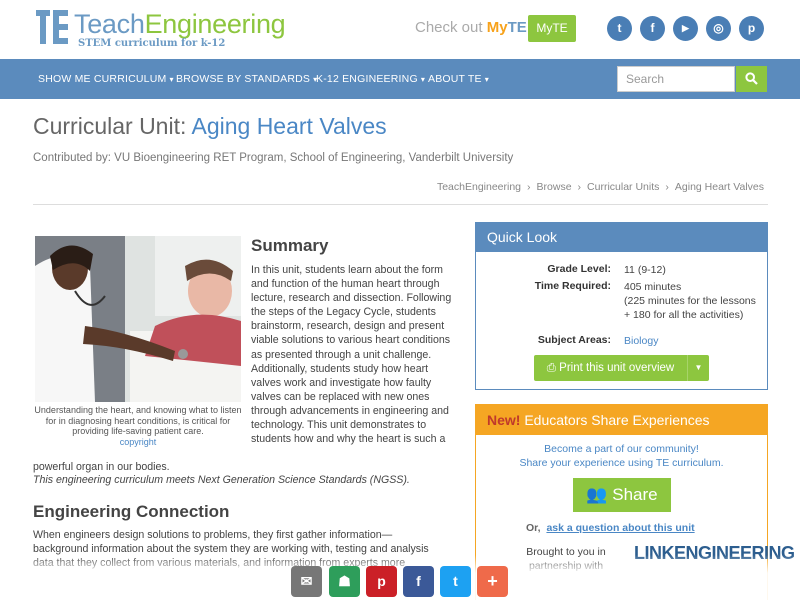 Image resolution: width=800 pixels, height=600 pixels. What do you see at coordinates (492, 581) in the screenshot?
I see `more-share-icon: +` at bounding box center [492, 581].